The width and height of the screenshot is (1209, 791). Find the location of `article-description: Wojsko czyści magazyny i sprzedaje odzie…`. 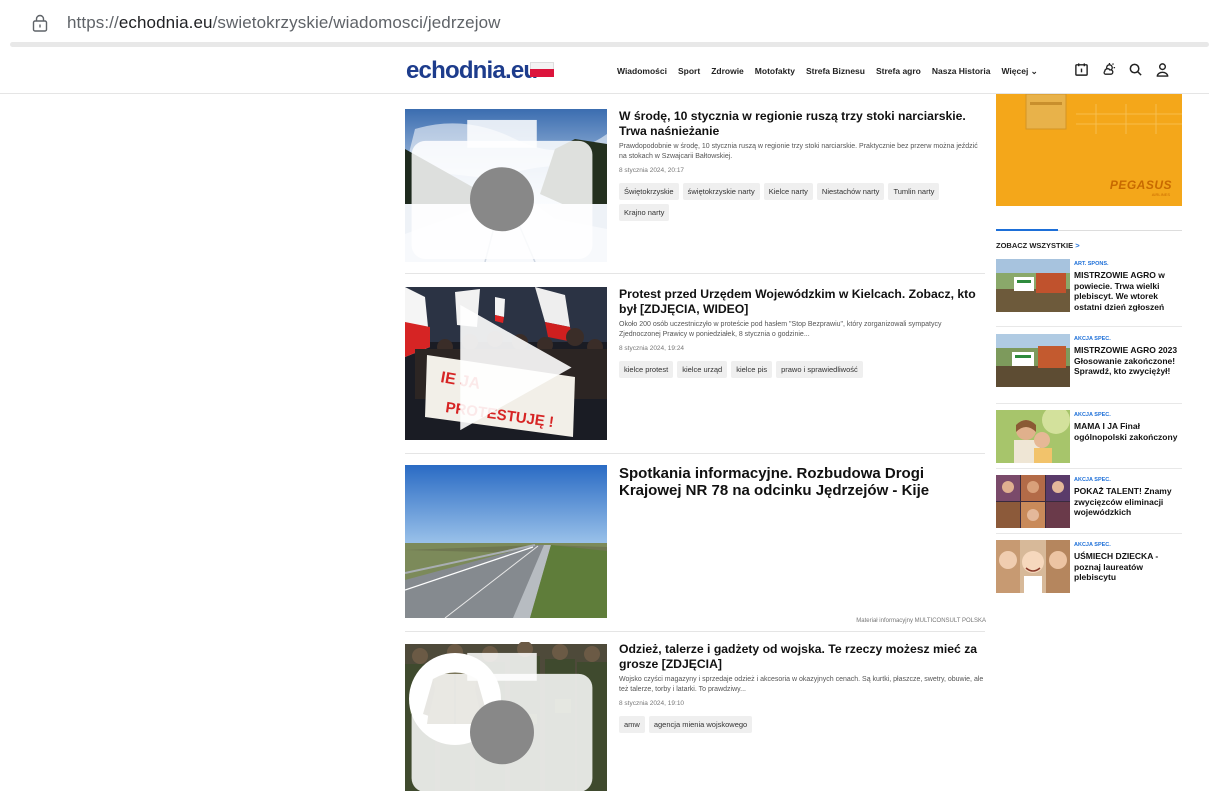

article-description: Wojsko czyści magazyny i sprzedaje odzie… is located at coordinates (801, 684).